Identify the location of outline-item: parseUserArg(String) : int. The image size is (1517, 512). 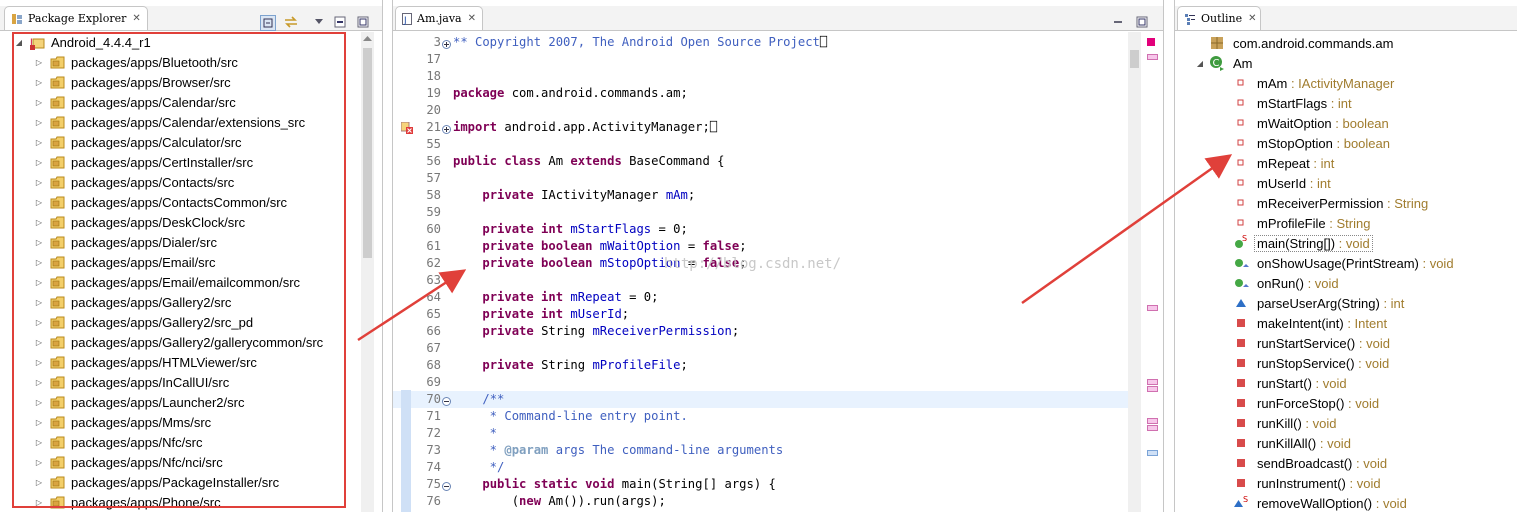
(1318, 303).